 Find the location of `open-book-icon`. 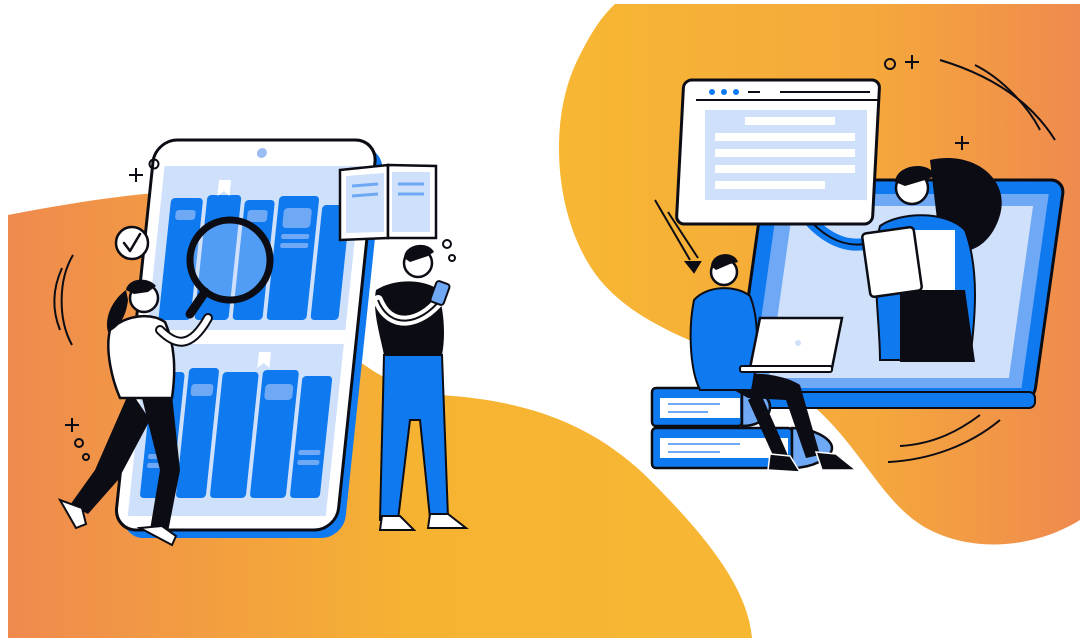

open-book-icon is located at coordinates (388, 202).